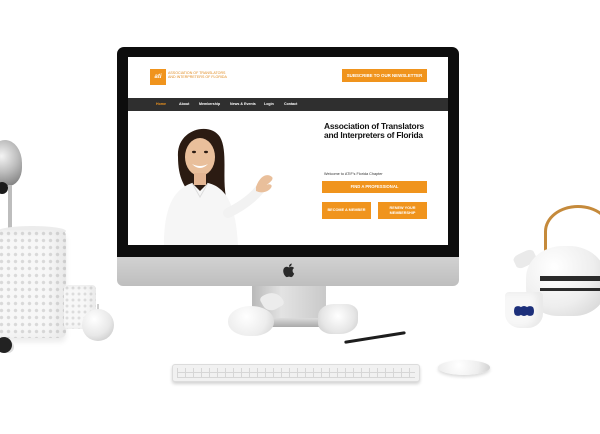 The height and width of the screenshot is (434, 600). I want to click on nav-item-membership: Membership, so click(209, 104).